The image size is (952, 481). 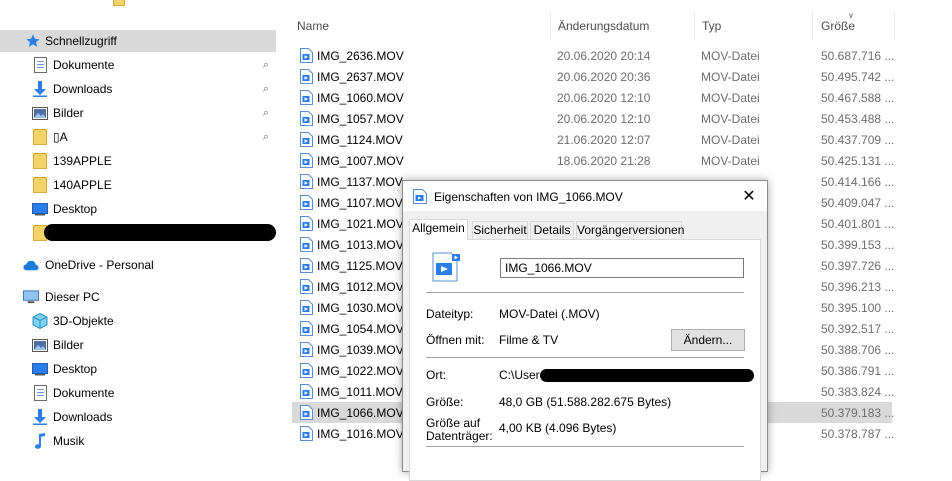 I want to click on file-name: IMG_1011.MOV, so click(x=360, y=392).